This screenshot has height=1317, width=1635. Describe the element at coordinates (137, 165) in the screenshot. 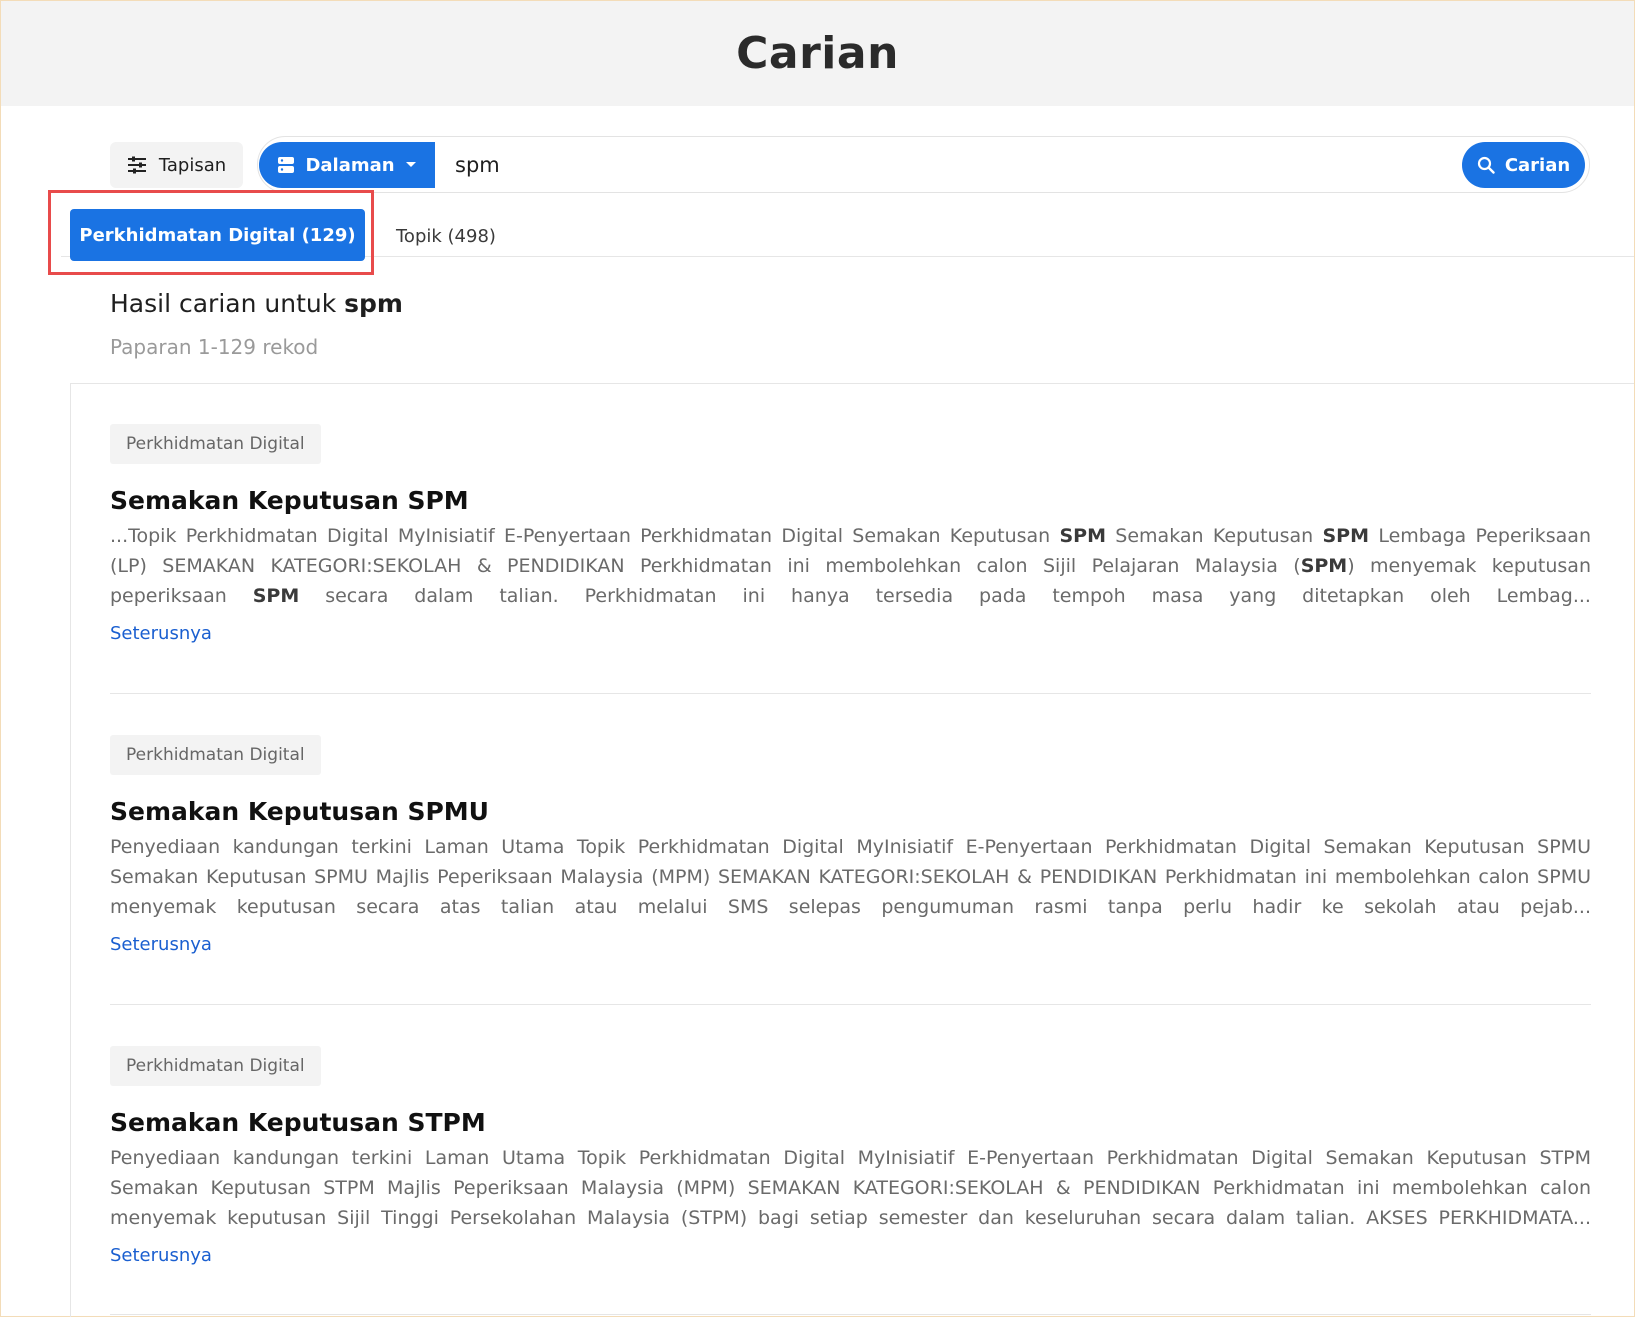

I see `sliders-icon` at that location.